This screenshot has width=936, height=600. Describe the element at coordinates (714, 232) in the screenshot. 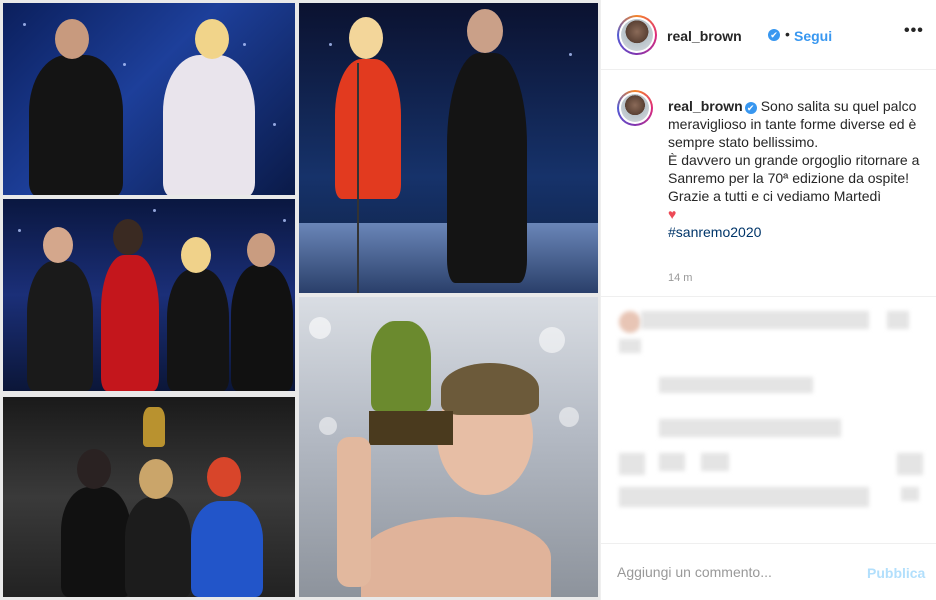

I see `hashtag-link: #sanremo2020` at that location.